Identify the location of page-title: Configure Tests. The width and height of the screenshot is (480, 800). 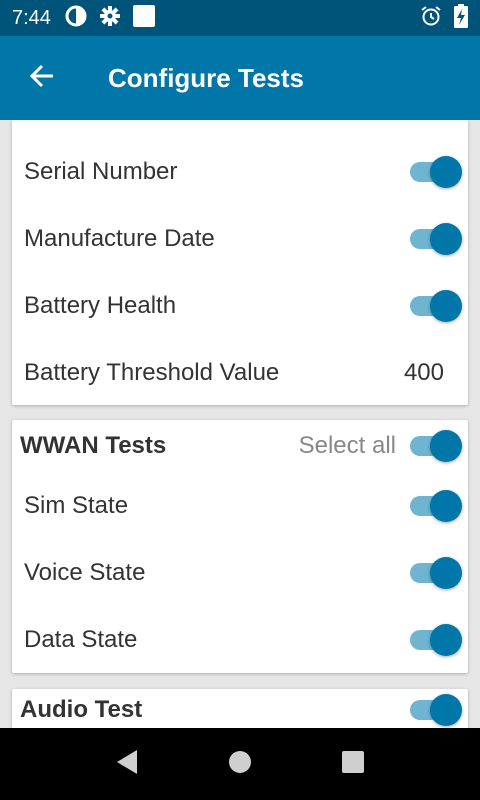
(206, 77).